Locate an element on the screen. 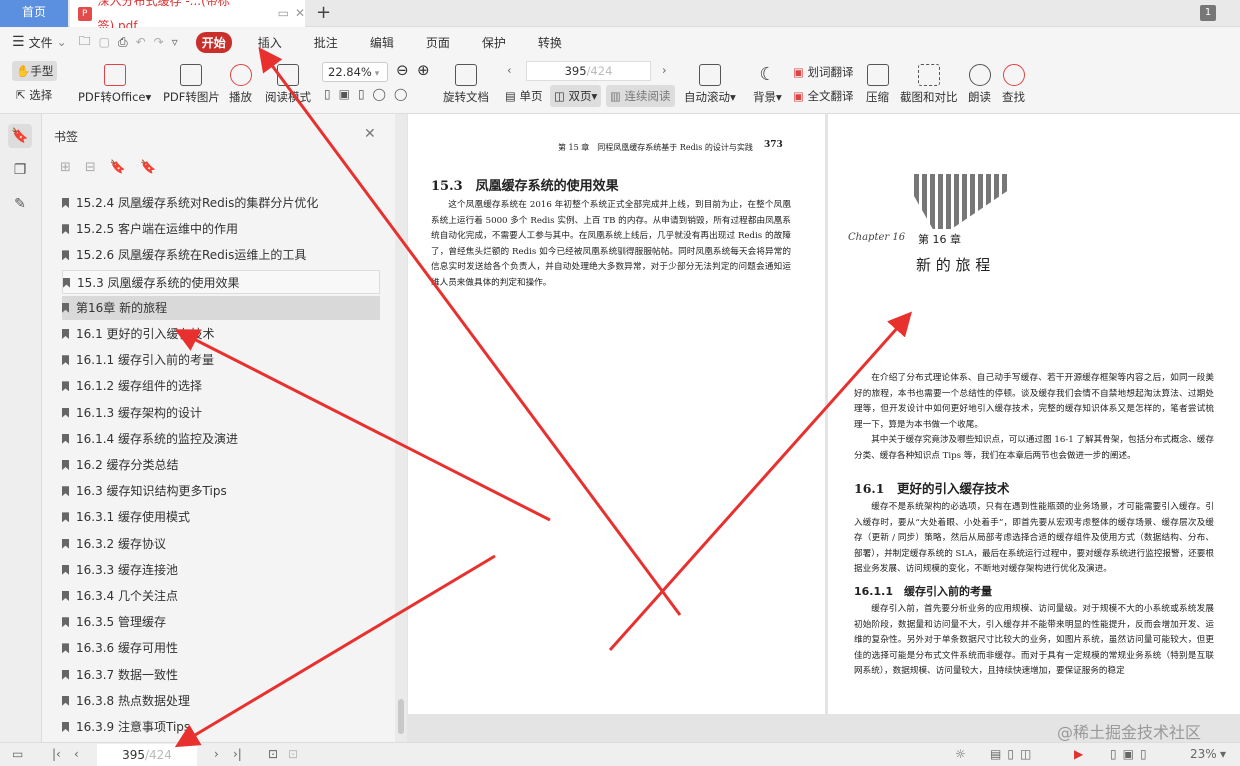 This screenshot has width=1240, height=766. page-input: 395/424 is located at coordinates (588, 71).